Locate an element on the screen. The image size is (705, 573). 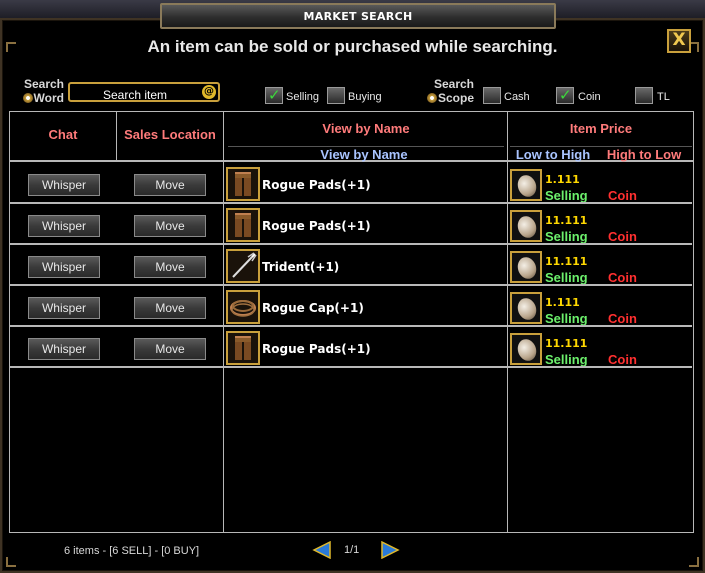
sort-view-by-name: View by Name is located at coordinates (364, 154).